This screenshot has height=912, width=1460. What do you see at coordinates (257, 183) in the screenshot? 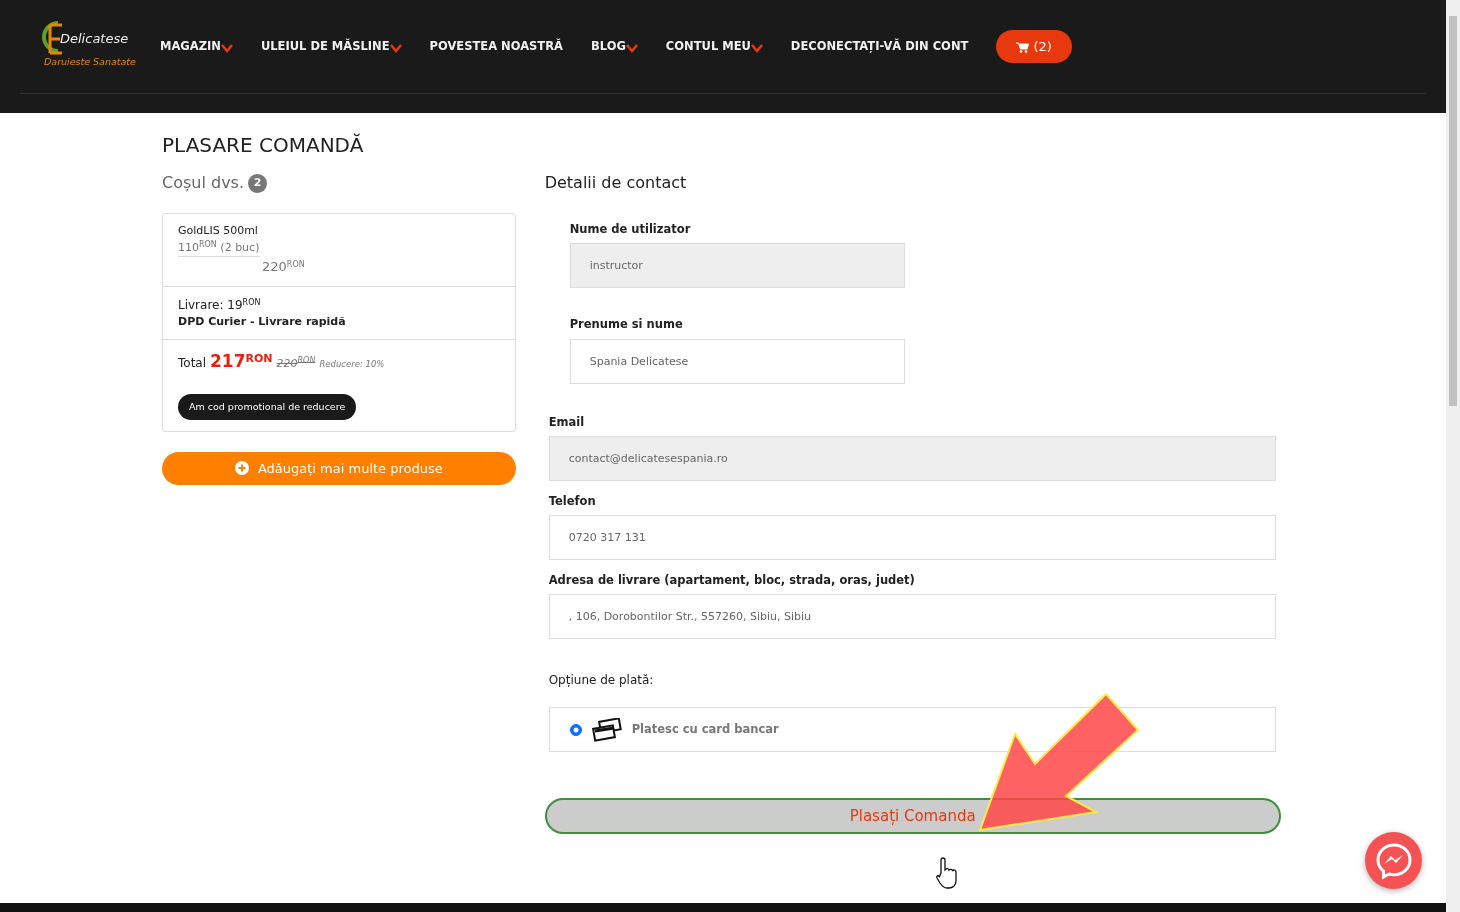
I see `count-badge: 2` at bounding box center [257, 183].